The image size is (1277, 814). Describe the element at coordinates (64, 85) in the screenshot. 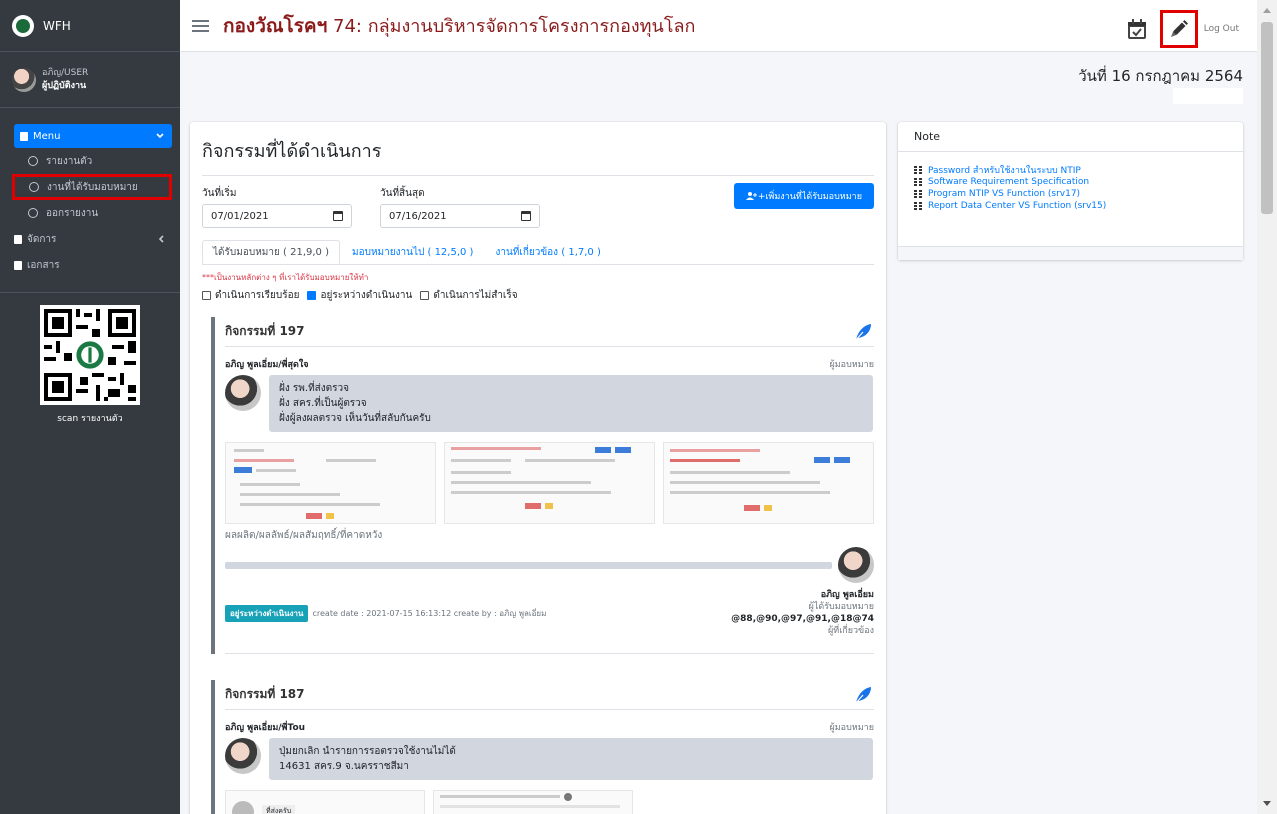

I see `user-role: ผู้ปฏิบัติงาน` at that location.